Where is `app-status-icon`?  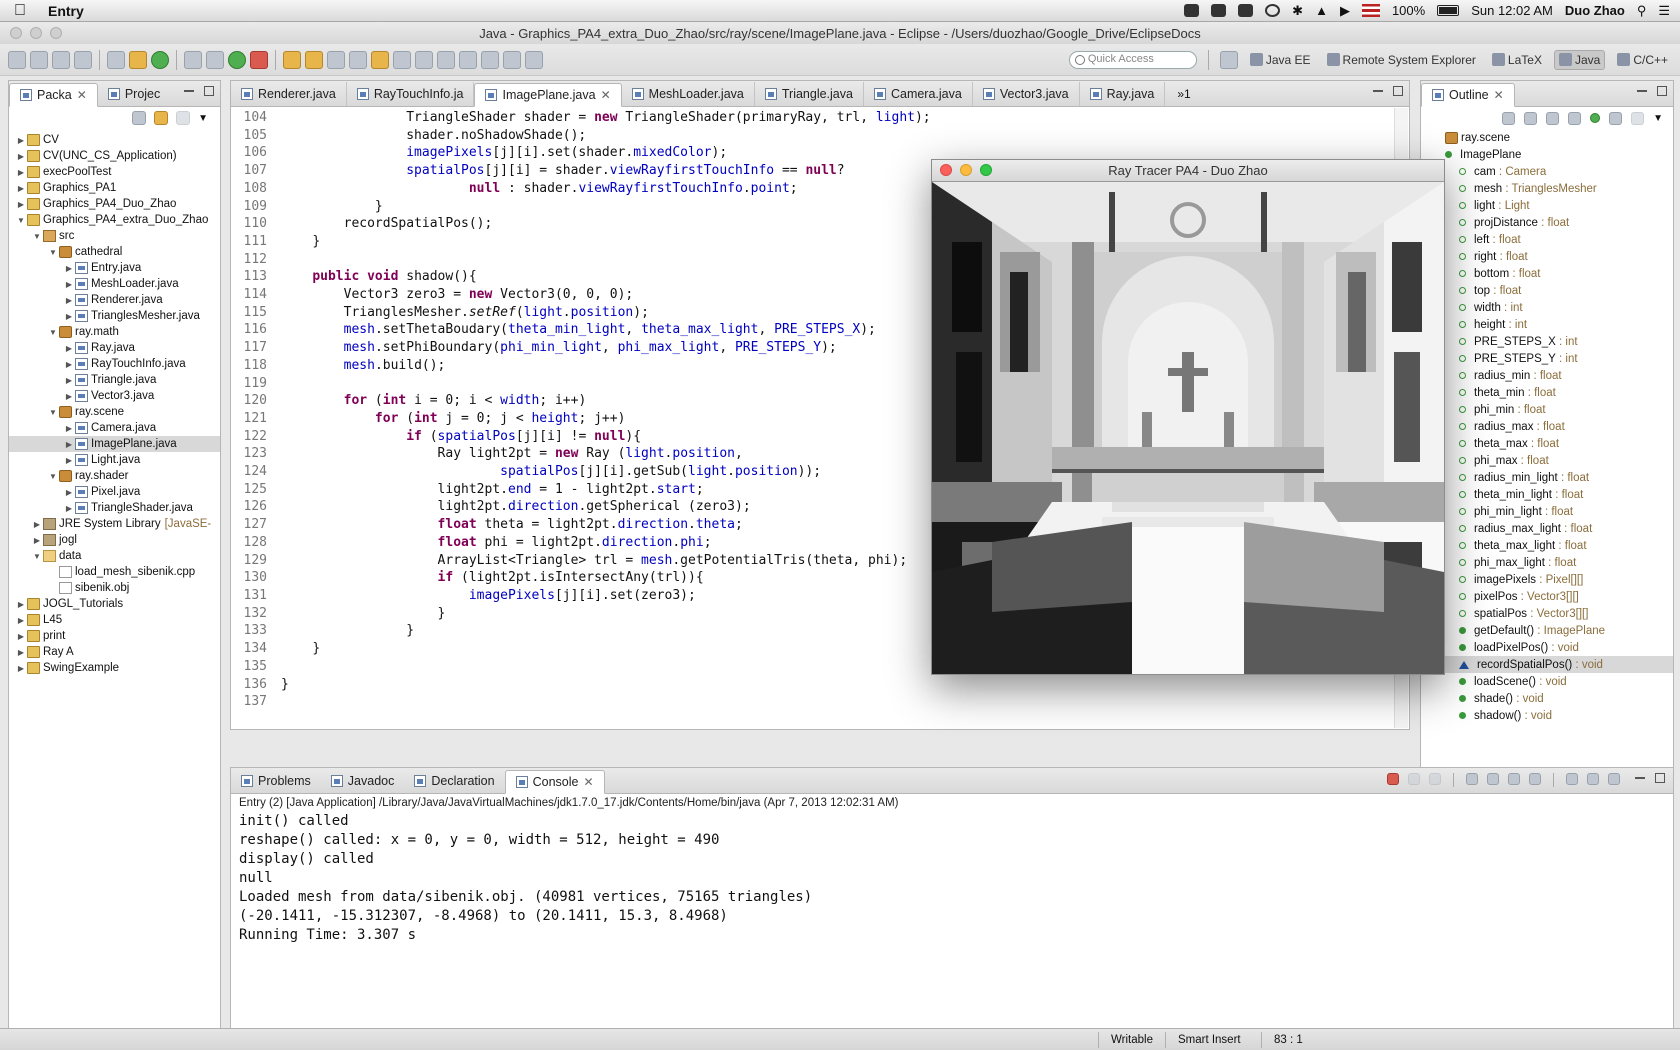 app-status-icon is located at coordinates (1192, 10).